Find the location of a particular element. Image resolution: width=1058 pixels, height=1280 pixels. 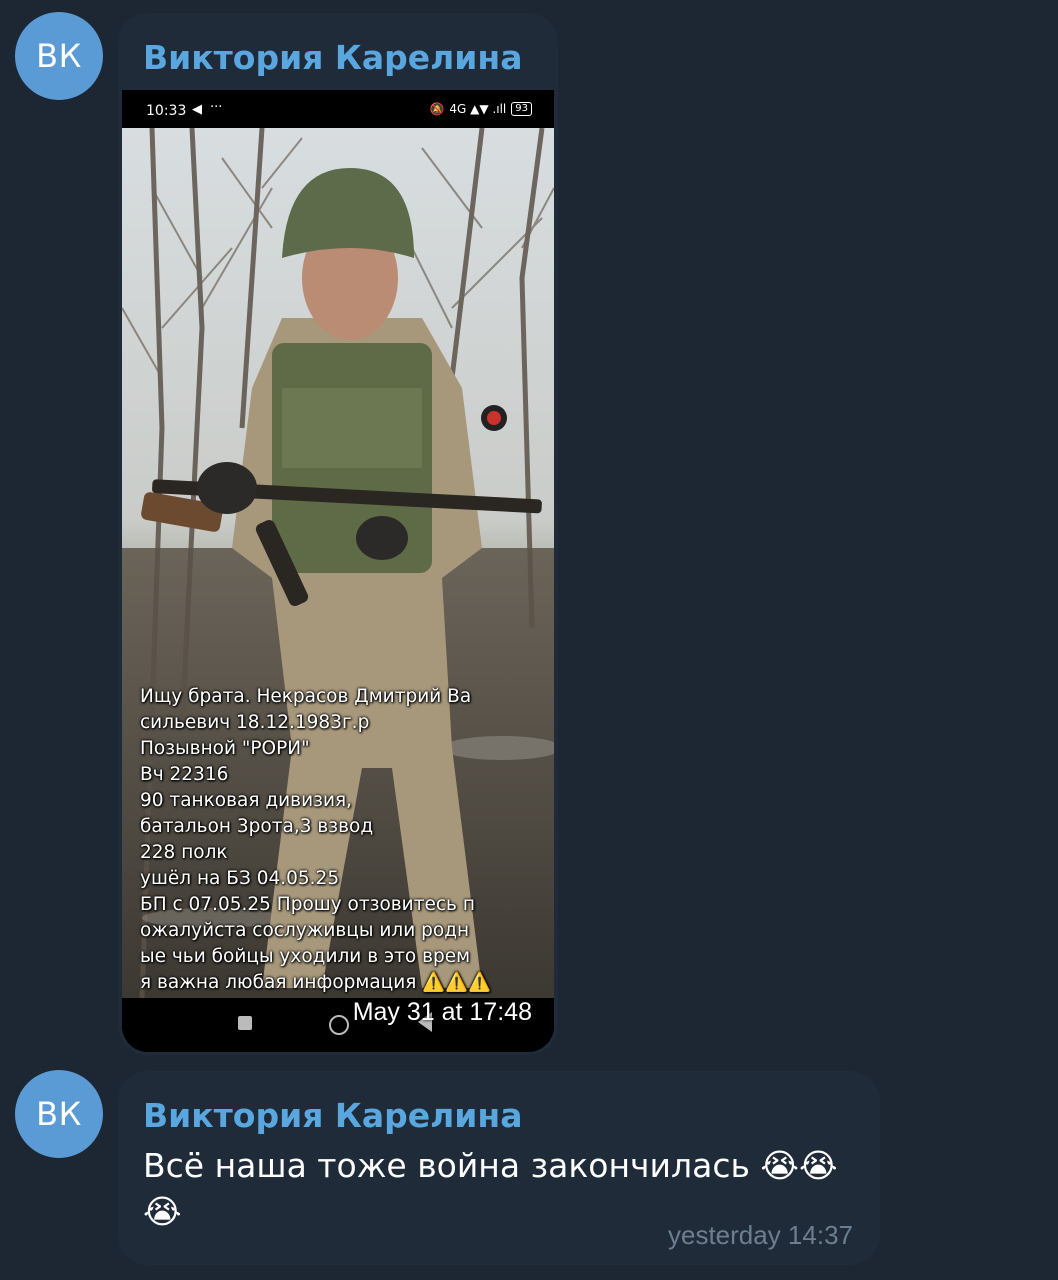

battery-icon: 93 is located at coordinates (521, 109).